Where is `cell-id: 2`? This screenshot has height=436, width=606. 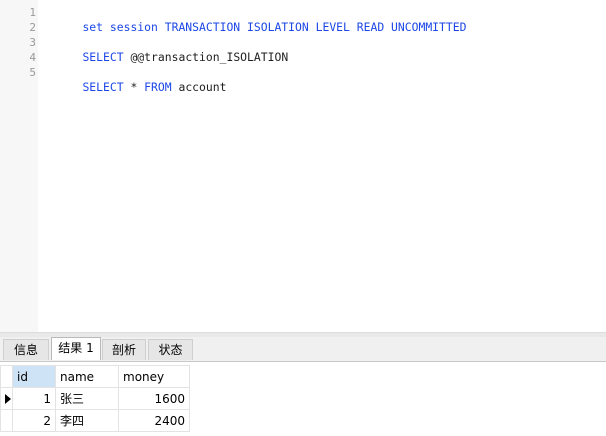 cell-id: 2 is located at coordinates (34, 420).